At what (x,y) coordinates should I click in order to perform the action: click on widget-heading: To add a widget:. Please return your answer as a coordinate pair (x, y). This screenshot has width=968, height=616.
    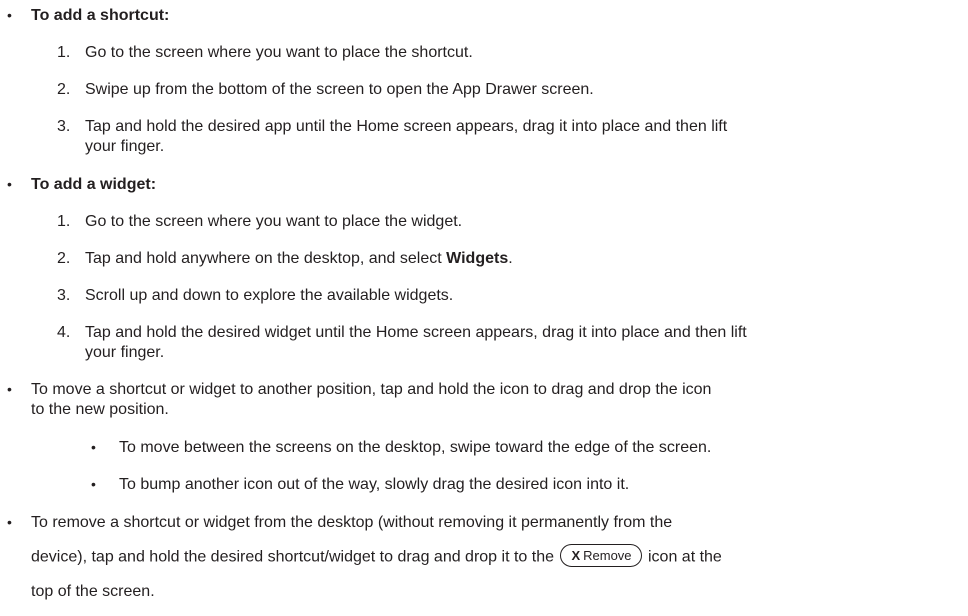
    Looking at the image, I should click on (94, 184).